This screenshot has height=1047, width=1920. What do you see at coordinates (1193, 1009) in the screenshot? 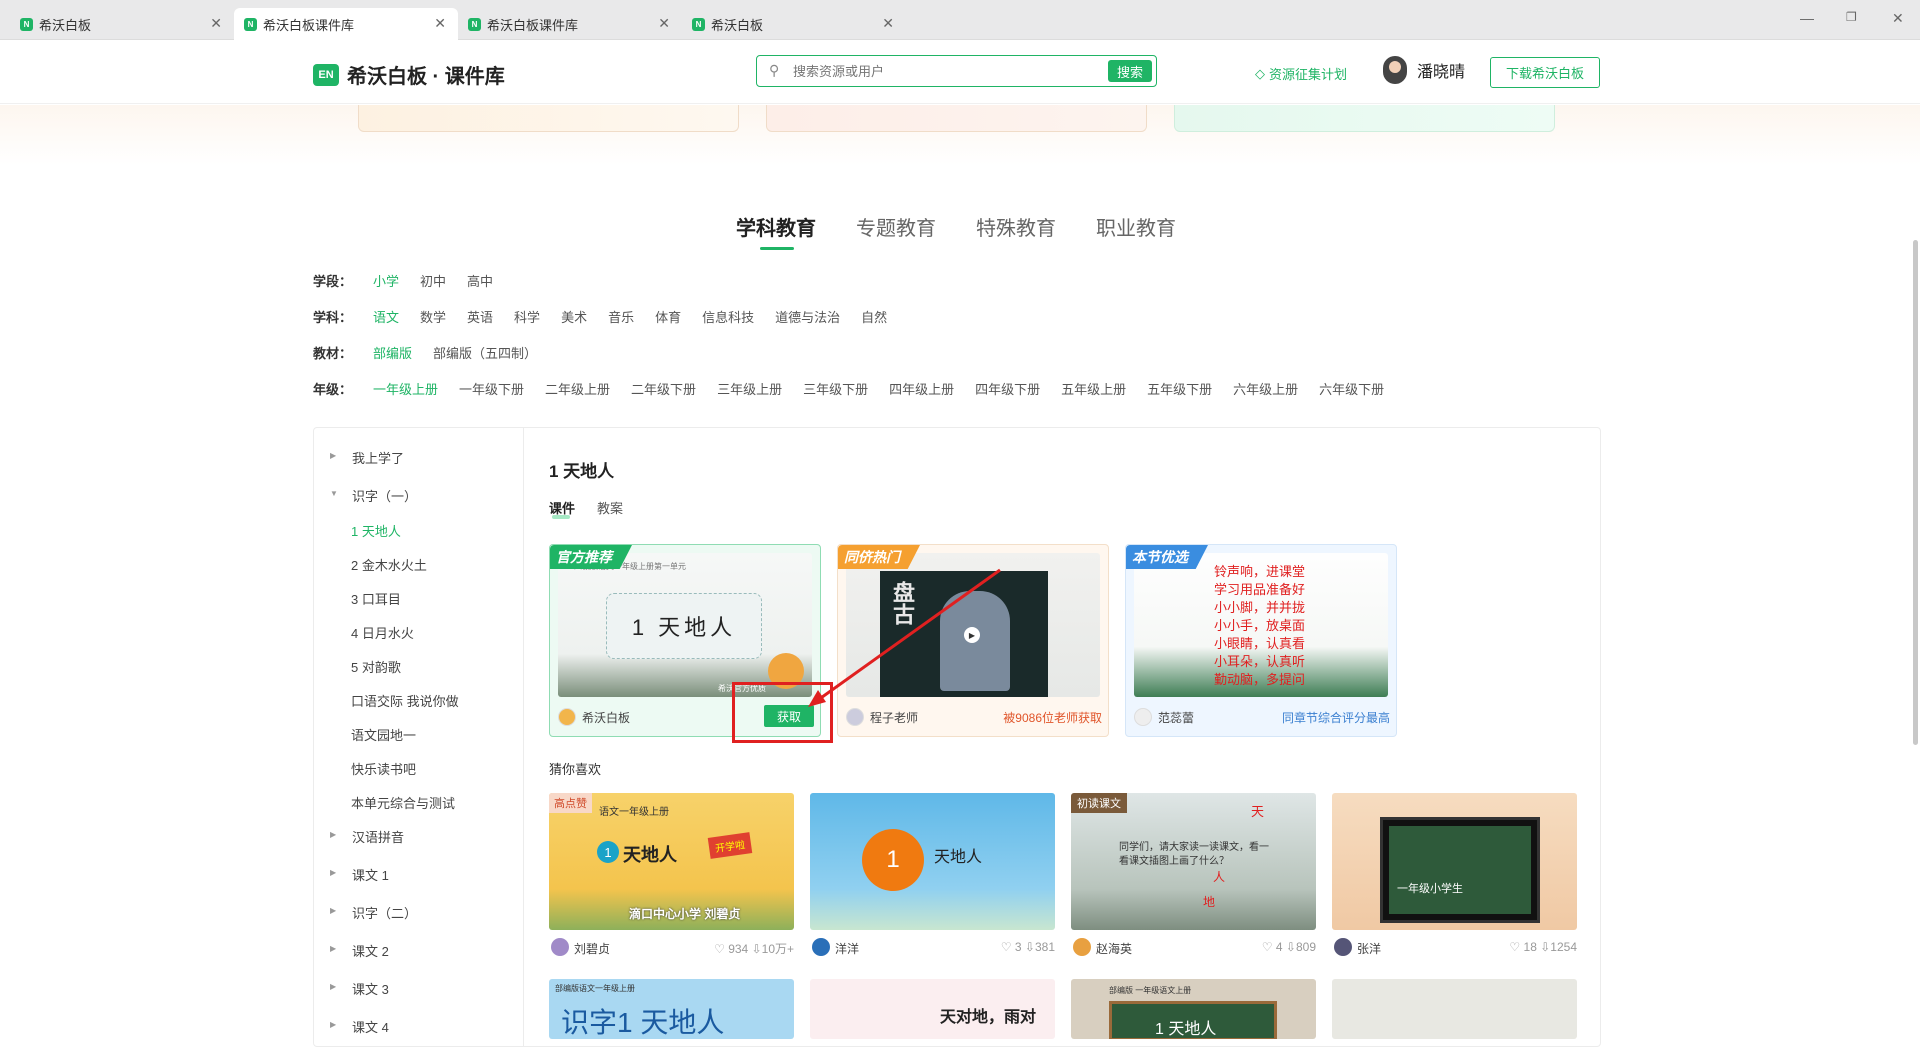
I see `recommend-thumbnail: 部编版 一年级语文上册 1 天地人` at bounding box center [1193, 1009].